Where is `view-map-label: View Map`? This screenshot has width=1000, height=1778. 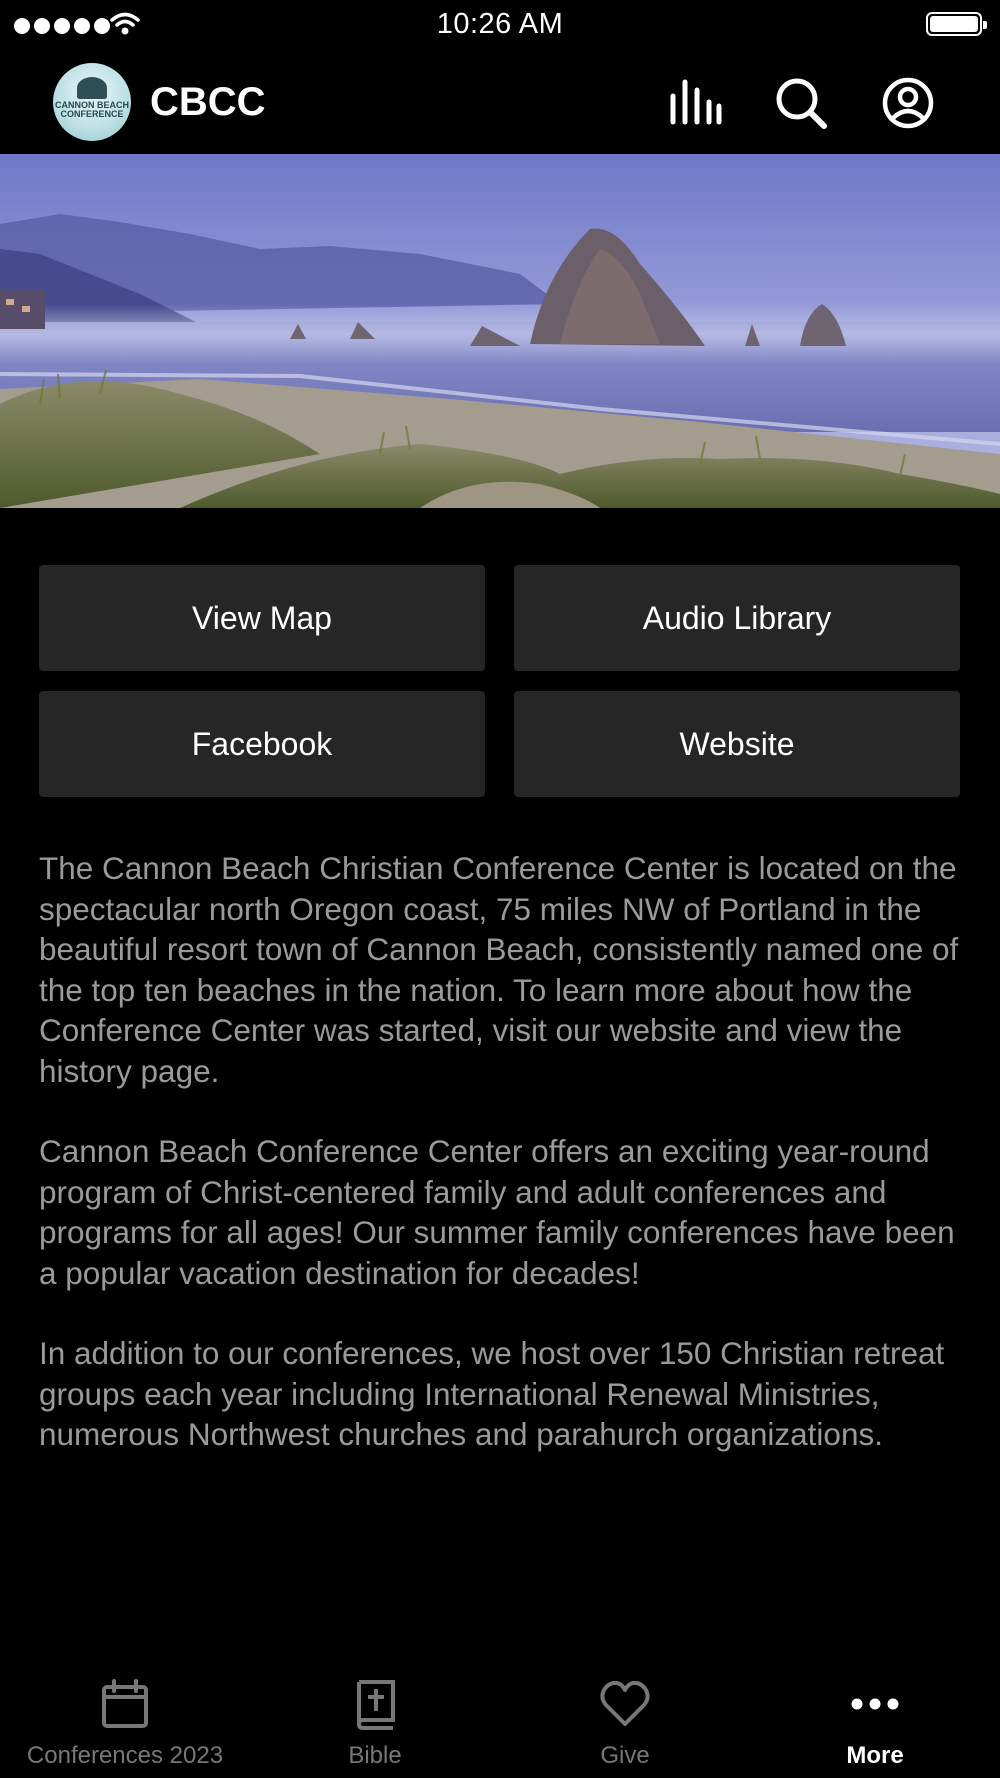
view-map-label: View Map is located at coordinates (262, 617).